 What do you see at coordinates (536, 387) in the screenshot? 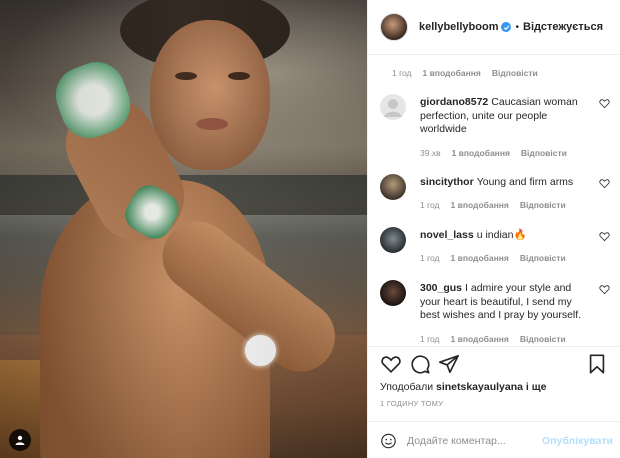
I see `liked-by-others-link: і ще` at bounding box center [536, 387].